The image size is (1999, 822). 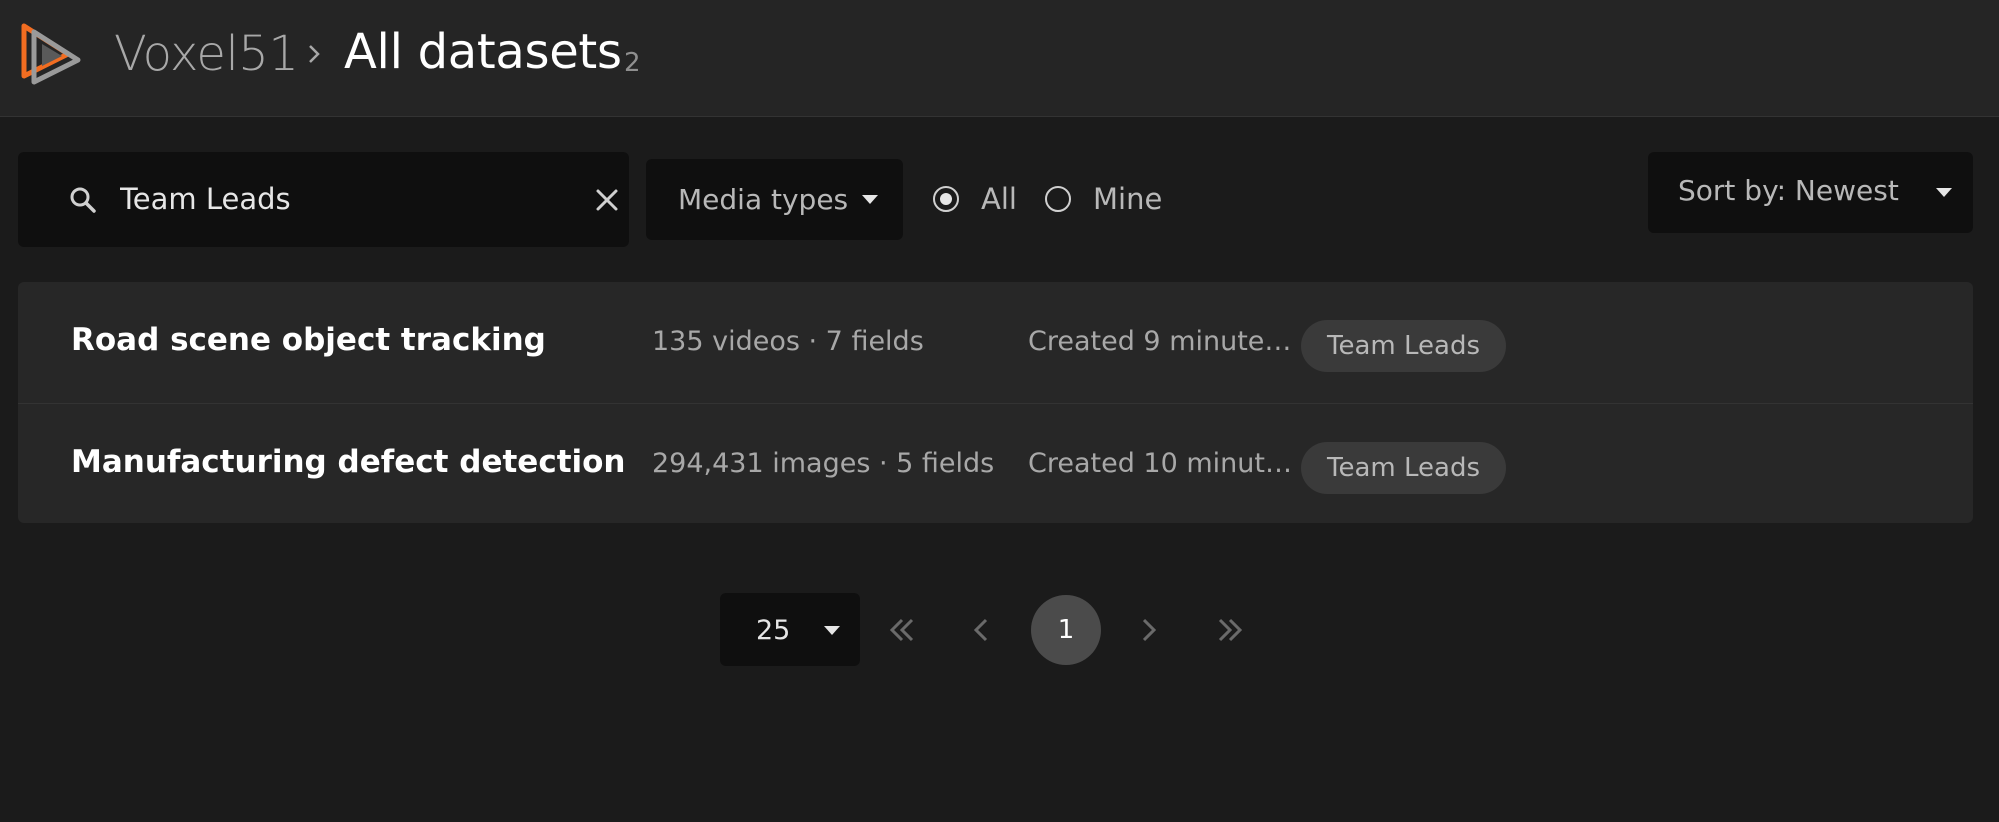 What do you see at coordinates (823, 463) in the screenshot?
I see `dataset-sample-summary: 294,431 images · 5 fields` at bounding box center [823, 463].